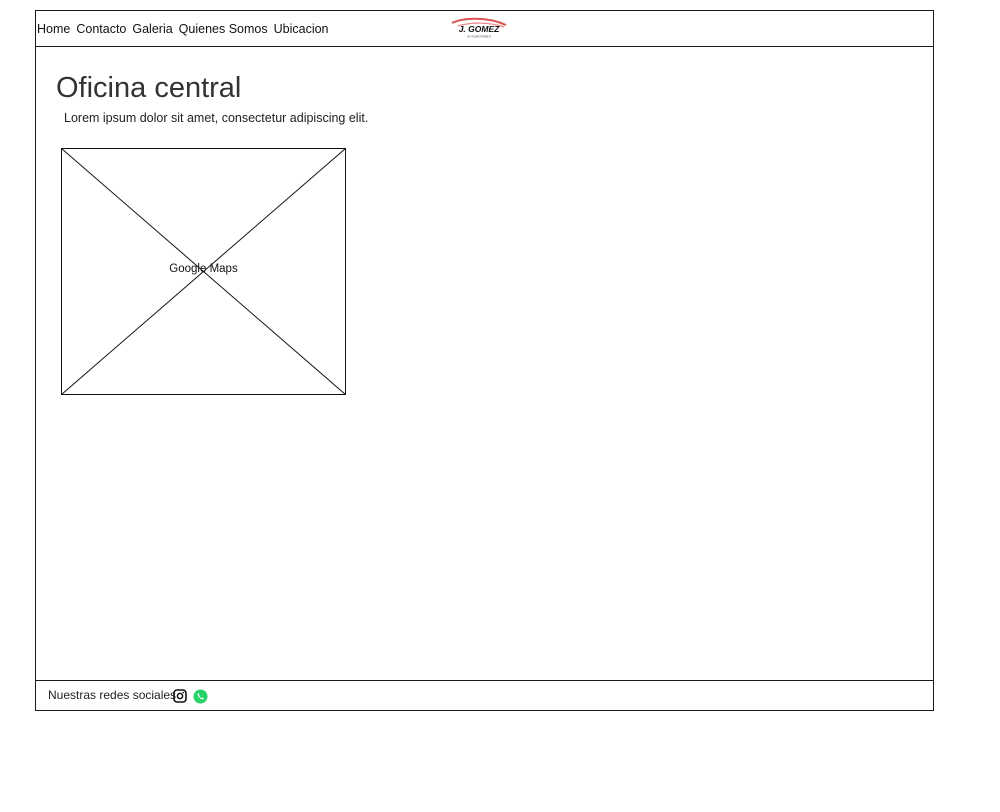 Image resolution: width=1000 pixels, height=812 pixels. I want to click on nav-ubicacion: Ubicacion, so click(301, 29).